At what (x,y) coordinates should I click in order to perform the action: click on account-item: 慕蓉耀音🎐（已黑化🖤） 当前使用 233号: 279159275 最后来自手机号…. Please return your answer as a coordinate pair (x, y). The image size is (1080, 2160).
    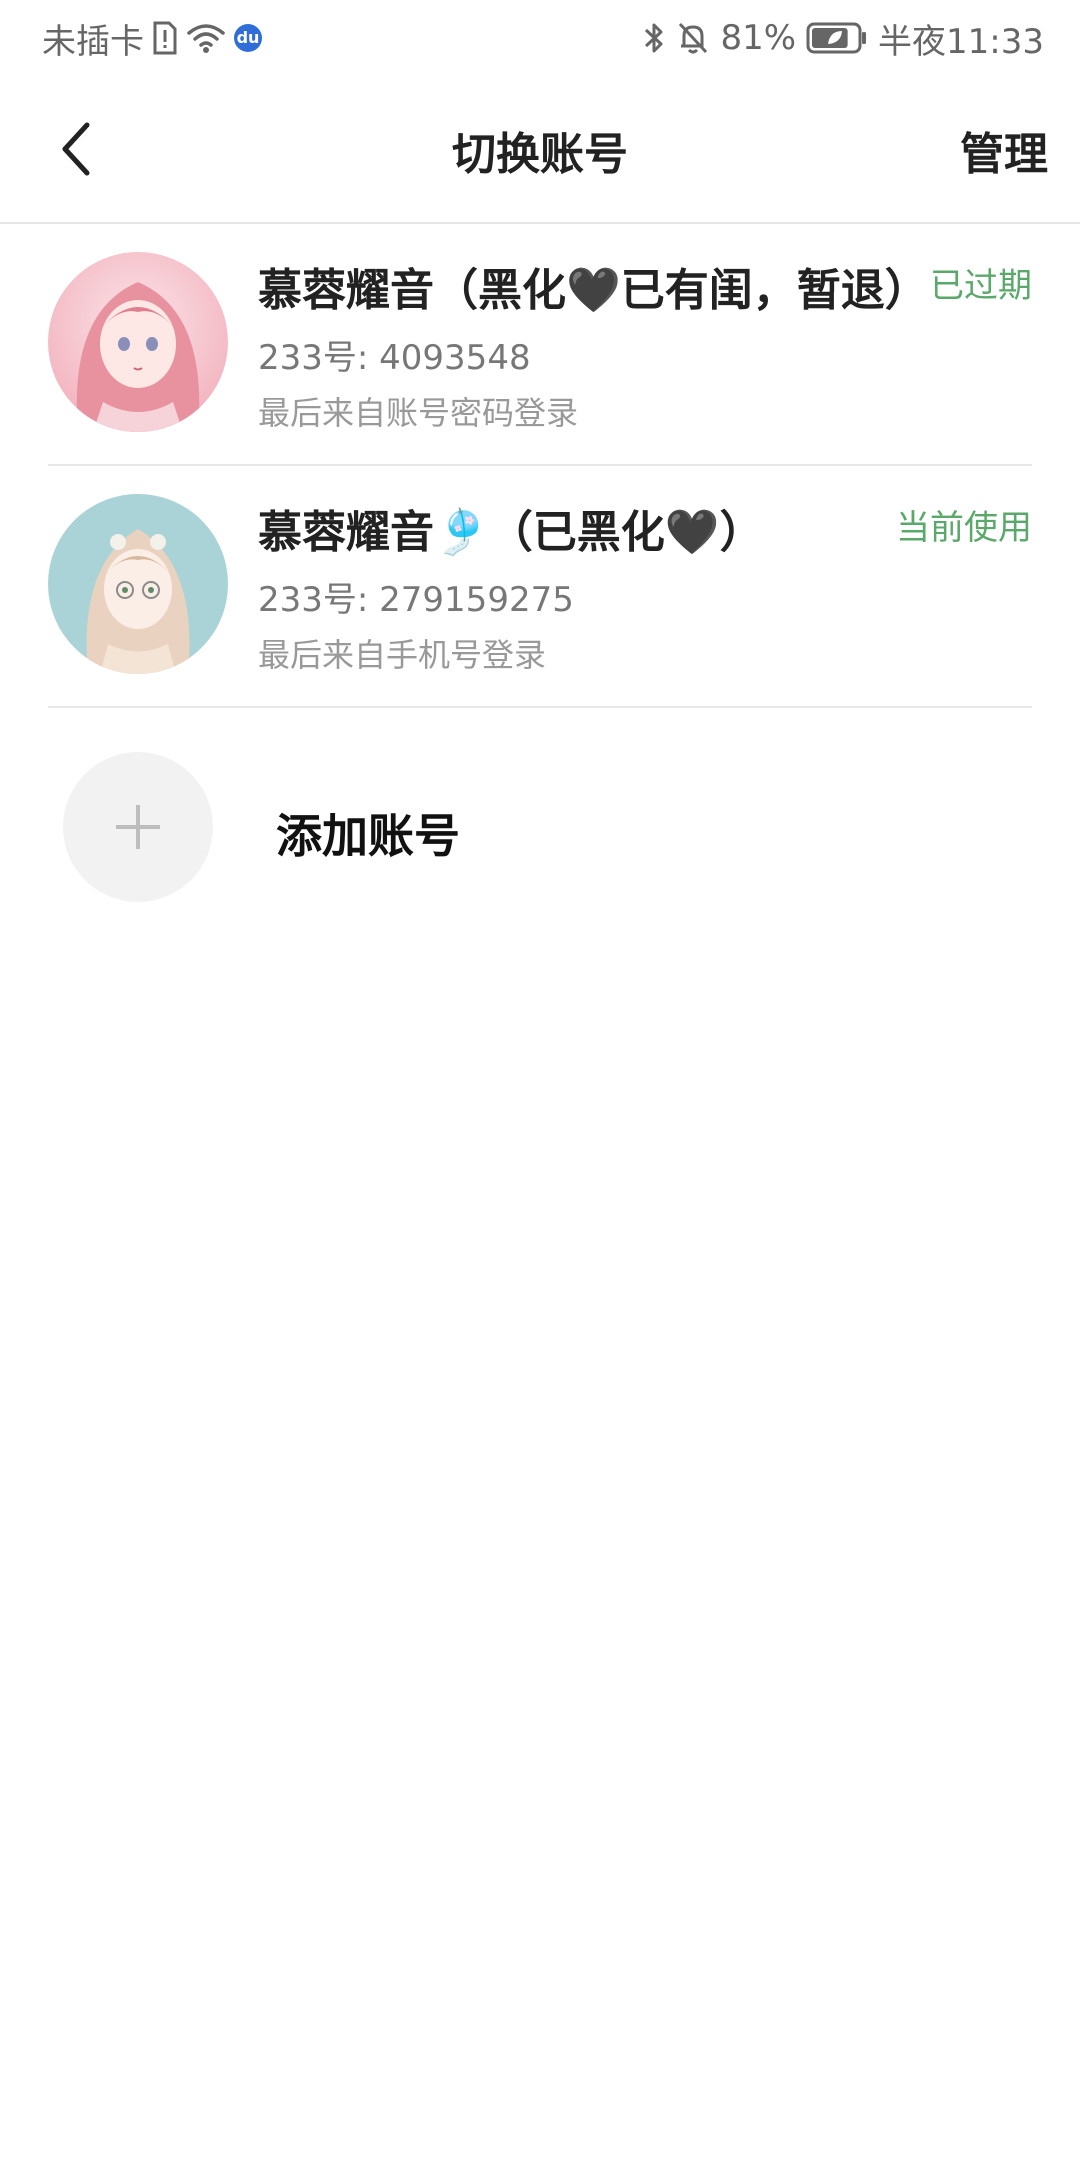
    Looking at the image, I should click on (540, 587).